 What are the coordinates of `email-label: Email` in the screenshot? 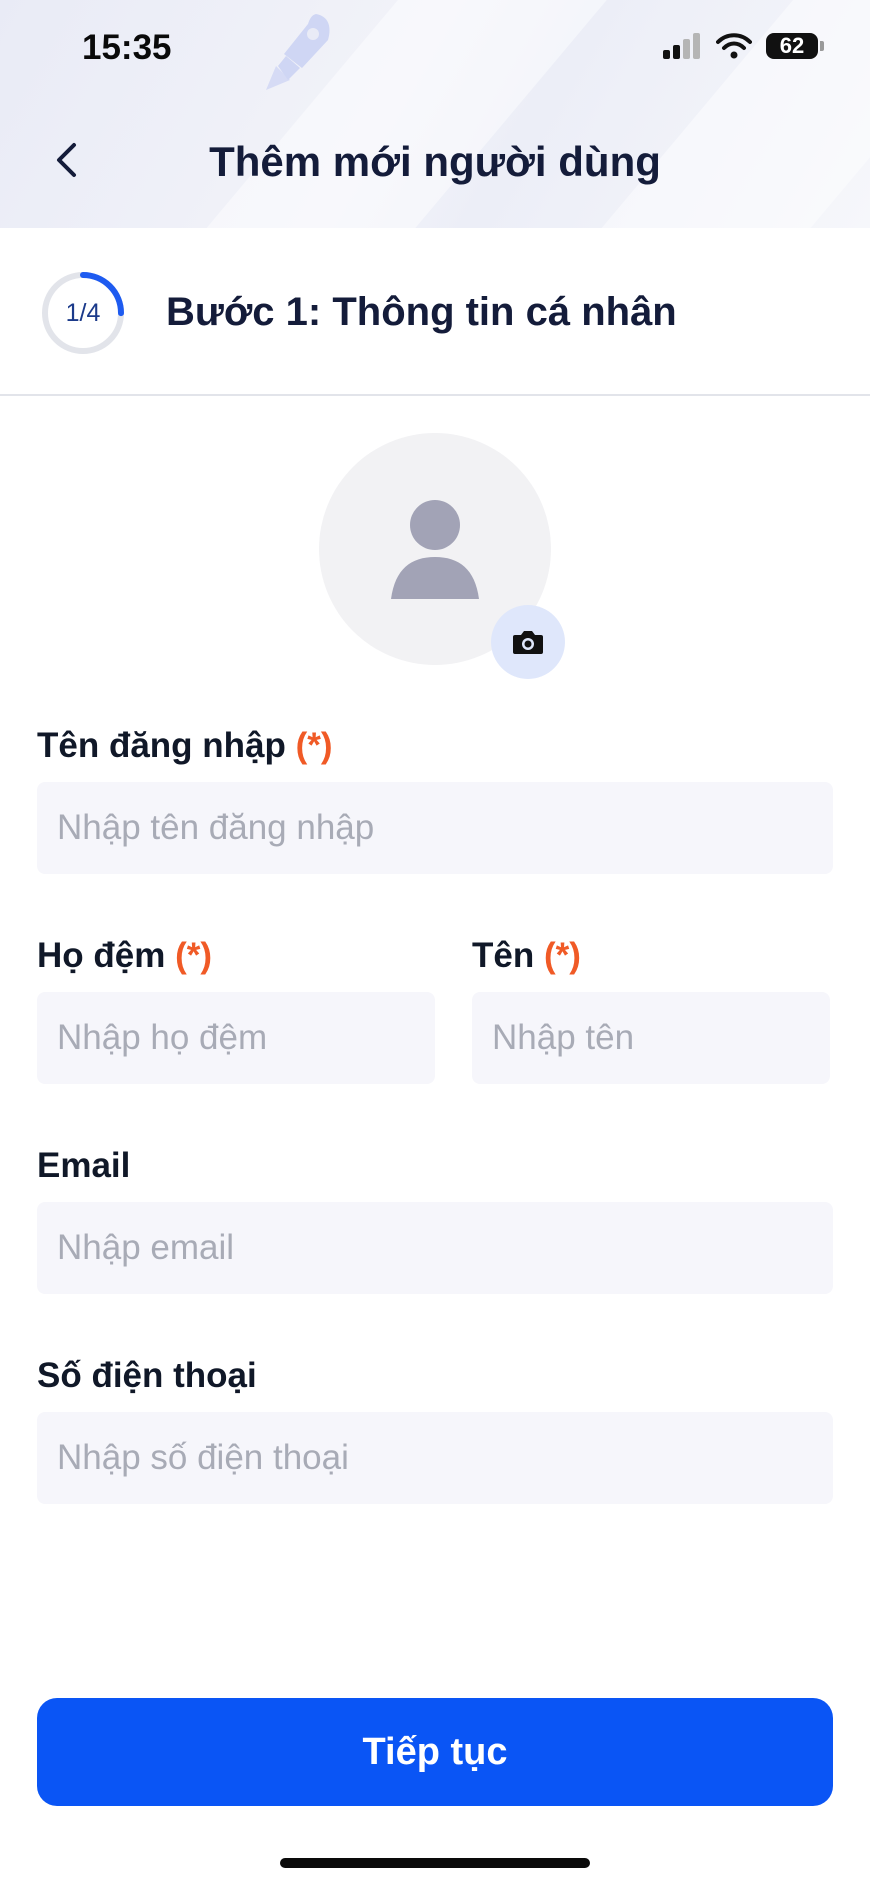 It's located at (83, 1166).